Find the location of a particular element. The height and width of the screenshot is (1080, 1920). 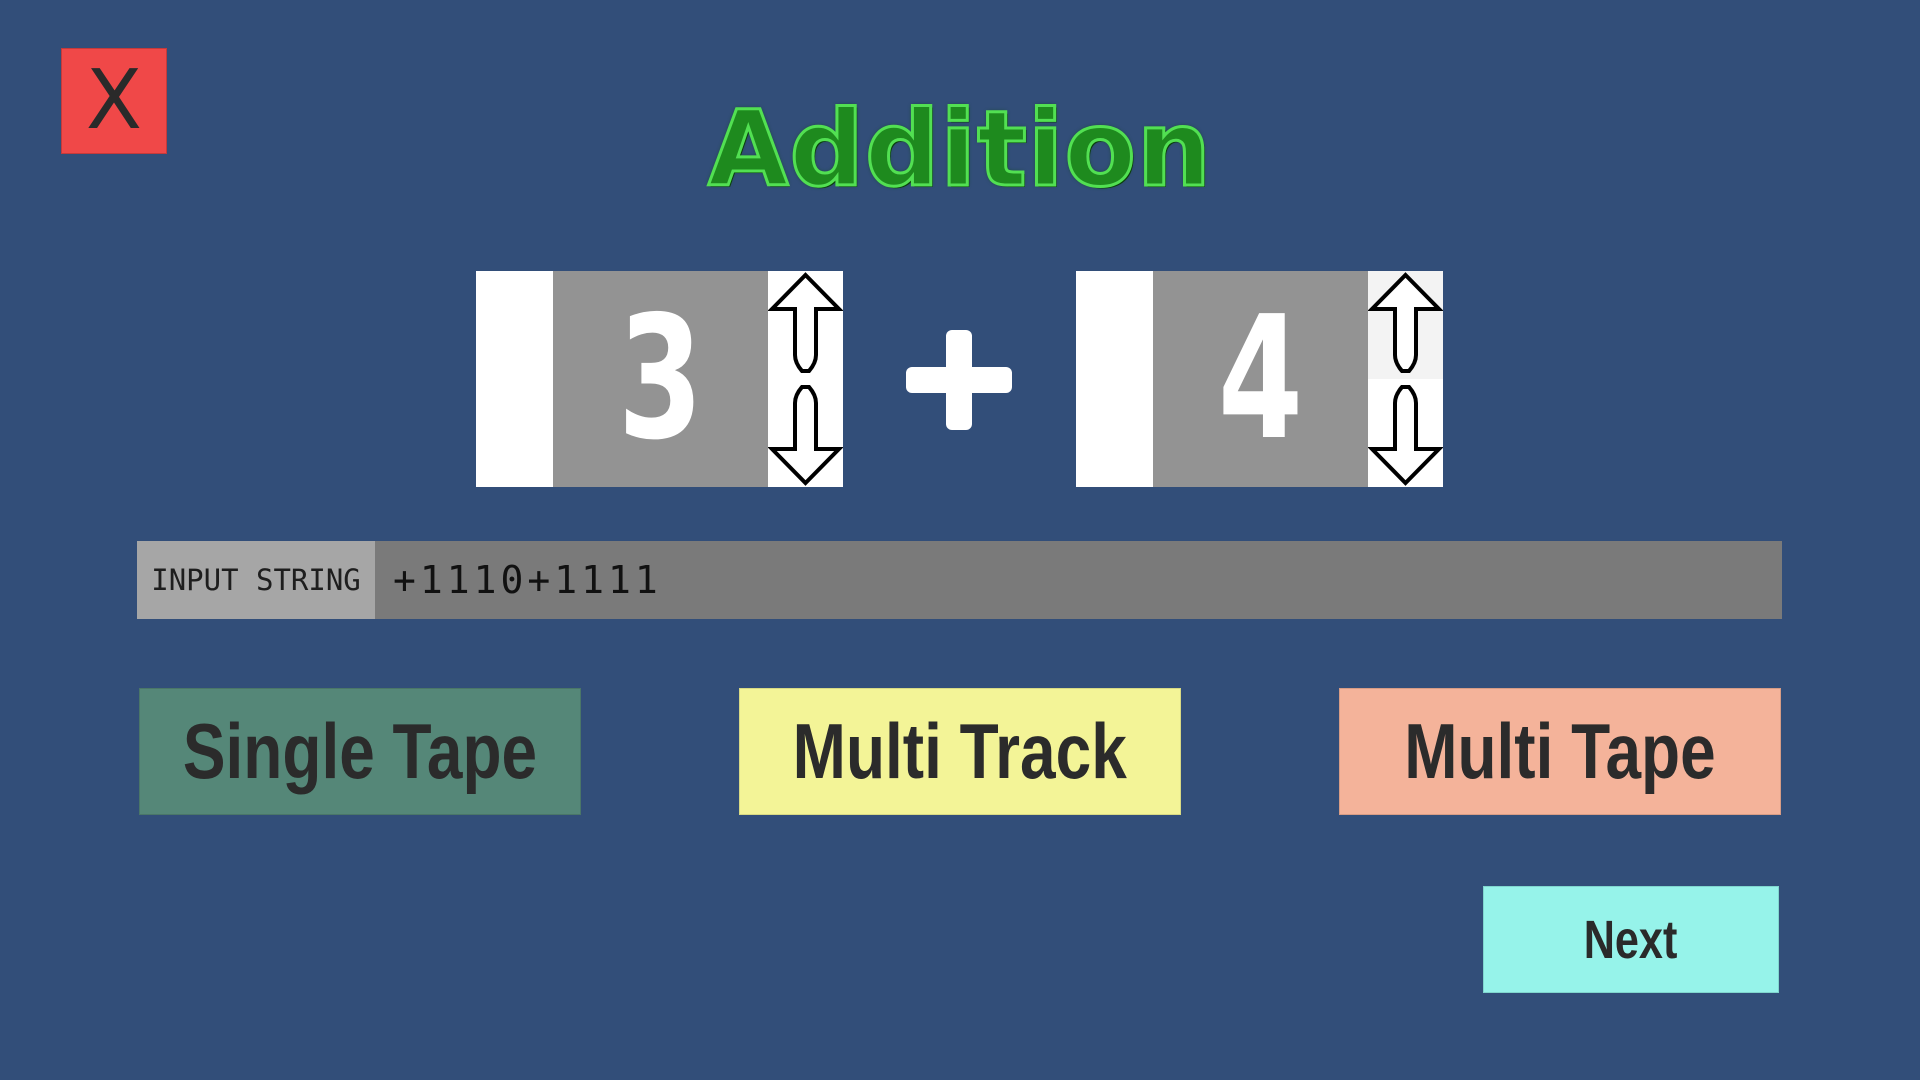

operand-2-left-pad is located at coordinates (1114, 379).